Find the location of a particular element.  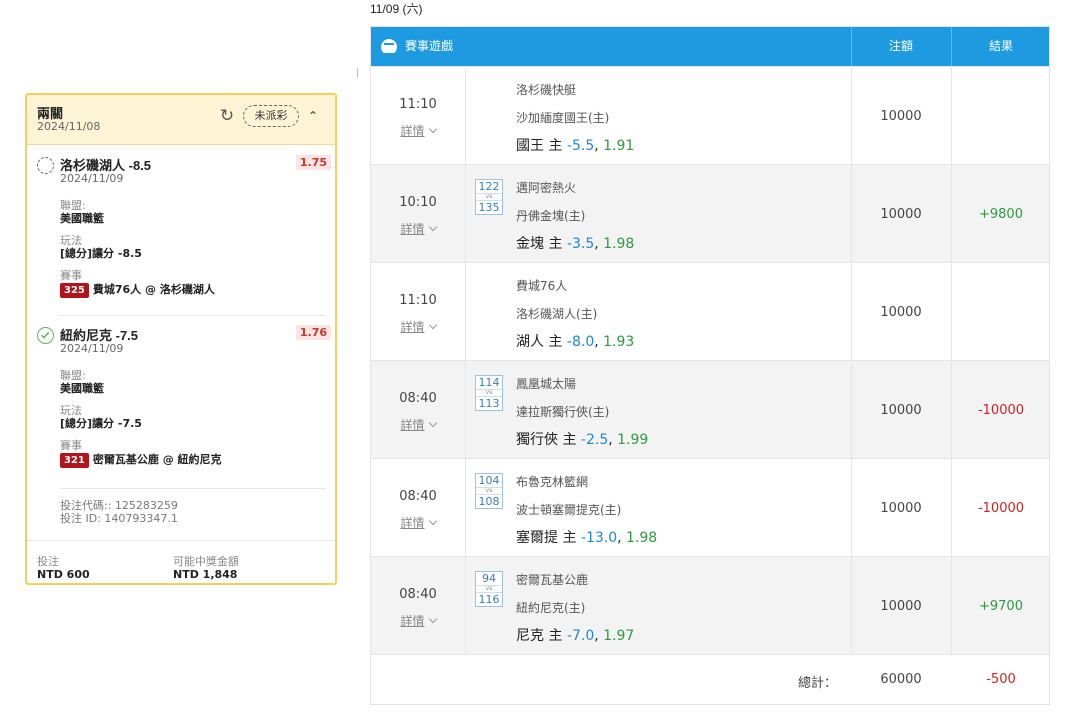

pick-line: -3.5 is located at coordinates (580, 244).